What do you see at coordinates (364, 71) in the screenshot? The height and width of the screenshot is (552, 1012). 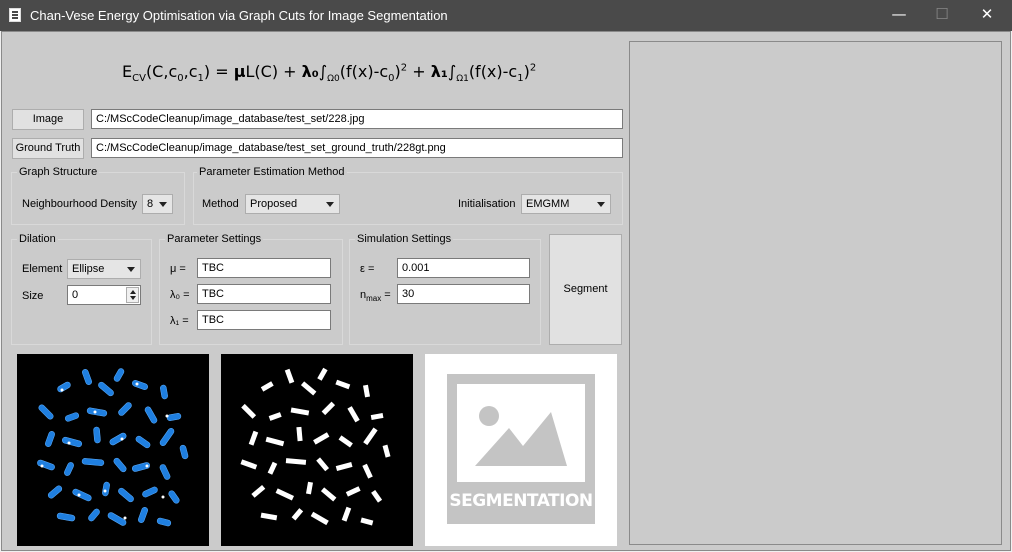 I see `formula-term0: (f(x)-c` at bounding box center [364, 71].